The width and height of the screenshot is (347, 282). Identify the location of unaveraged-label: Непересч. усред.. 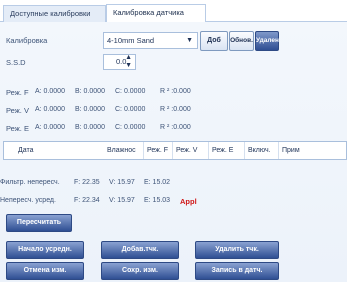
(28, 200).